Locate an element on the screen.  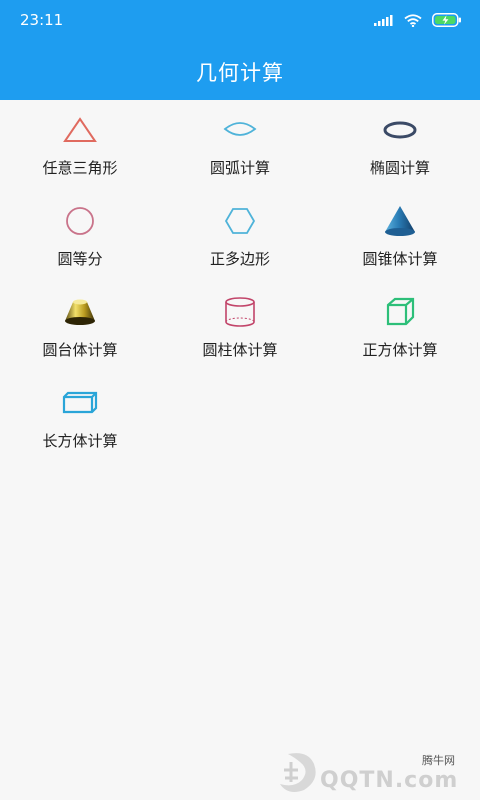
frustum-icon is located at coordinates (80, 312).